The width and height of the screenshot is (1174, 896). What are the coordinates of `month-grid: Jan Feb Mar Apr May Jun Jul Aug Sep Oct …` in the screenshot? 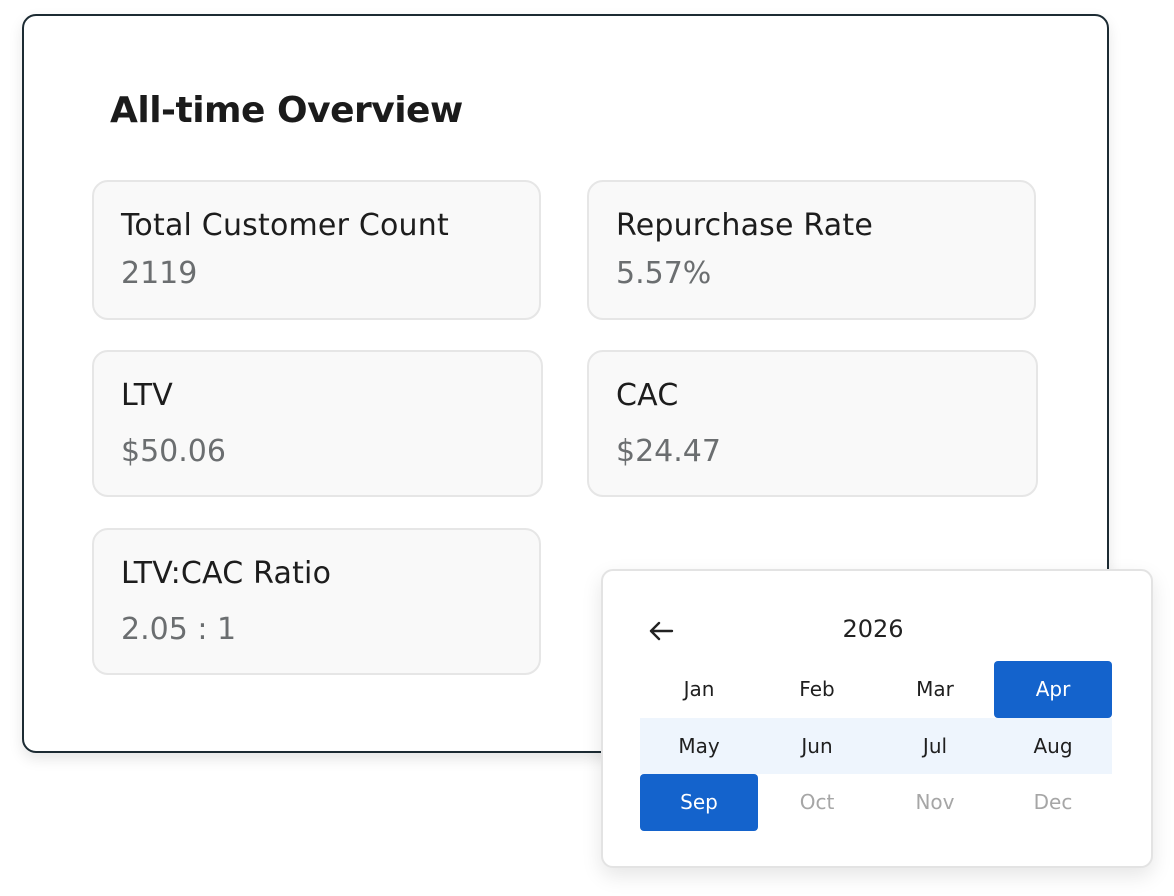 It's located at (876, 746).